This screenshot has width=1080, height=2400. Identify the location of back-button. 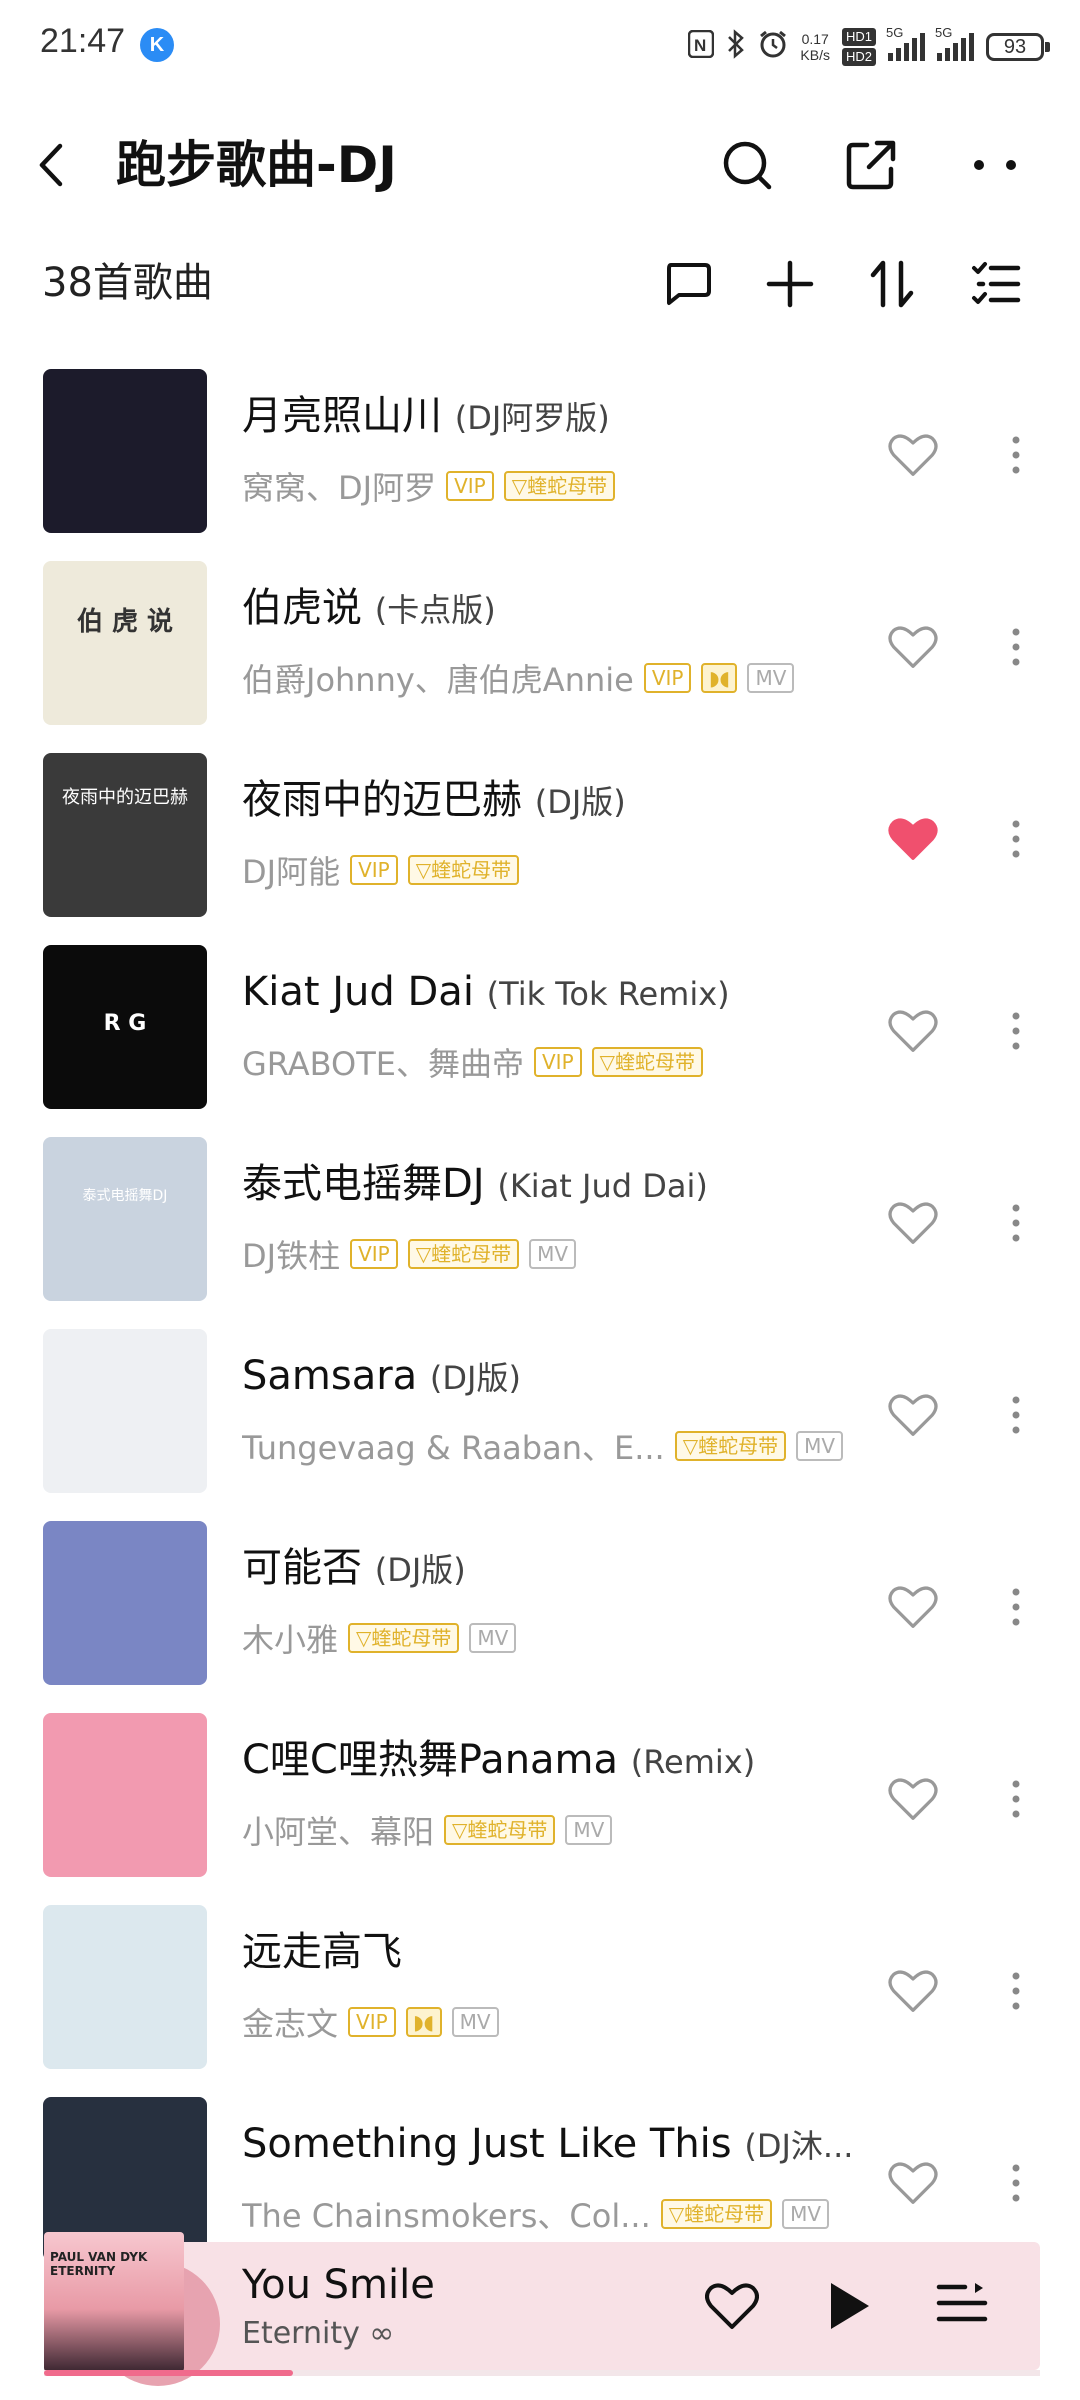
(55, 165).